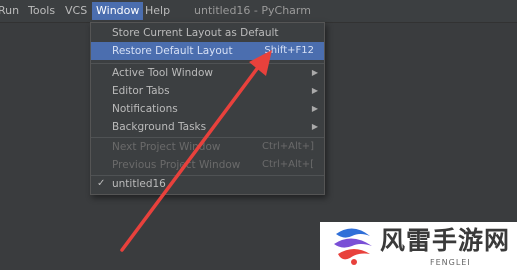 The height and width of the screenshot is (270, 517). Describe the element at coordinates (450, 262) in the screenshot. I see `watermark-text-en: FENGLEI` at that location.